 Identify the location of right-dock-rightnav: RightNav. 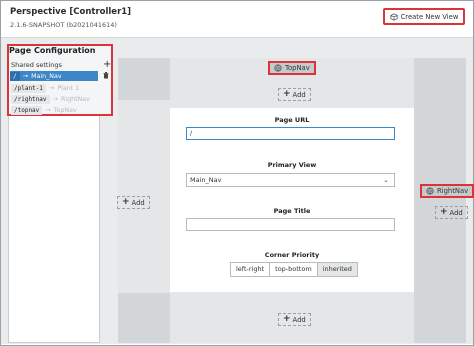
(447, 191).